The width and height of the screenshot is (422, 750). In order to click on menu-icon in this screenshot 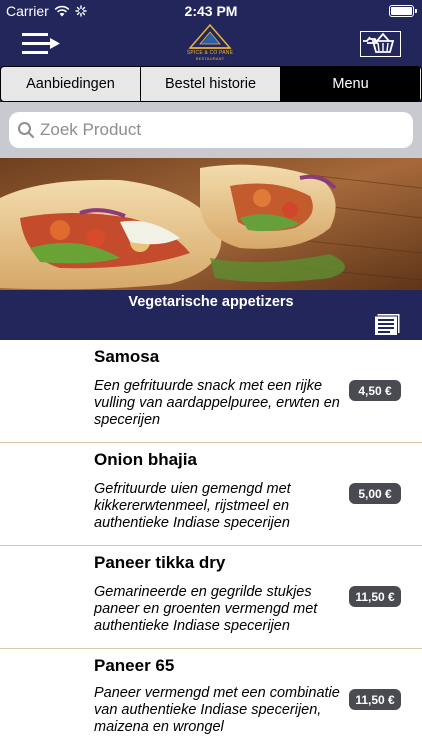, I will do `click(41, 43)`.